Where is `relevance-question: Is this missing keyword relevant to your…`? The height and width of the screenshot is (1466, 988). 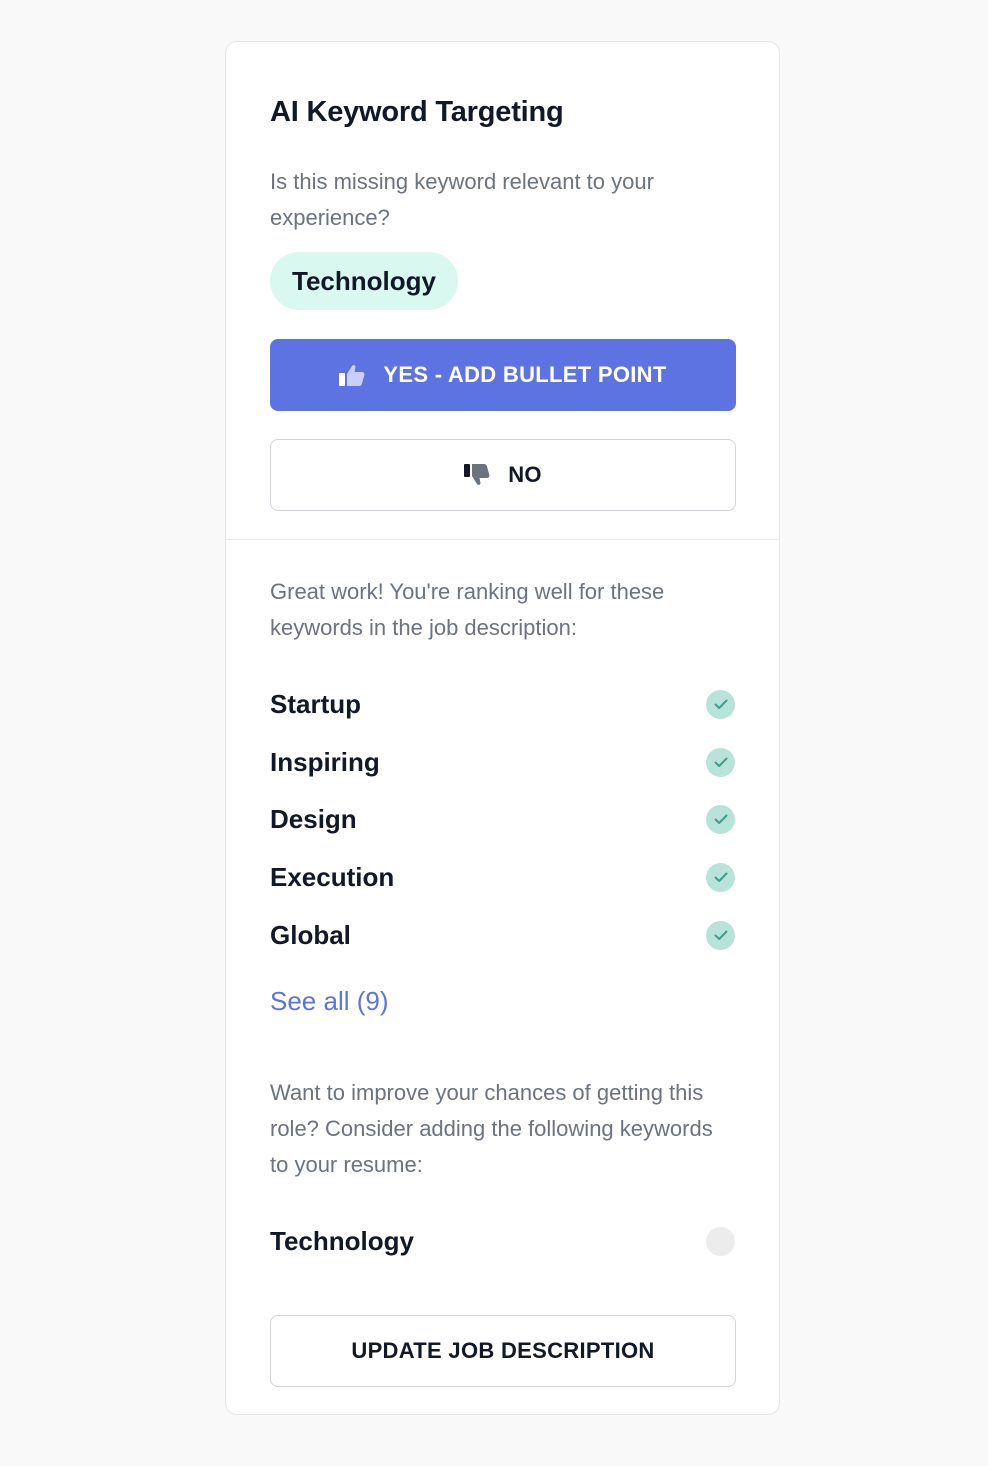
relevance-question: Is this missing keyword relevant to your… is located at coordinates (462, 199).